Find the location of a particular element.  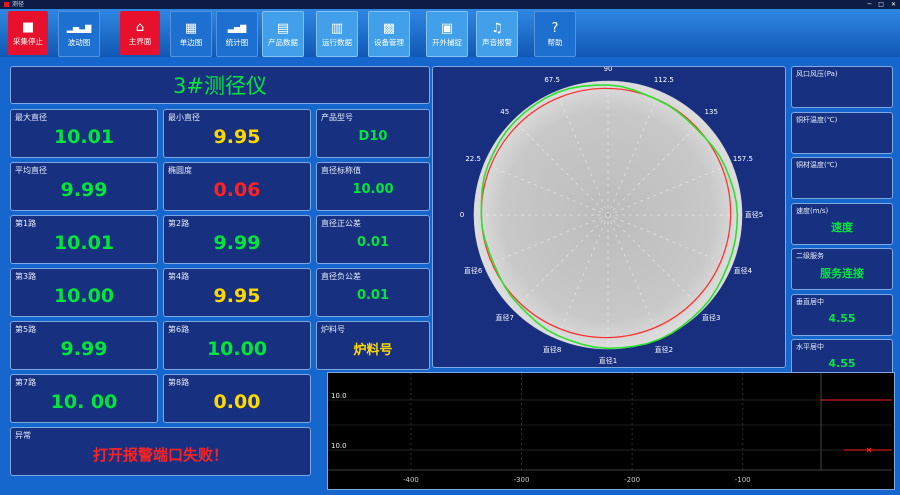

toolbar-button-label: 单边图 is located at coordinates (191, 42).